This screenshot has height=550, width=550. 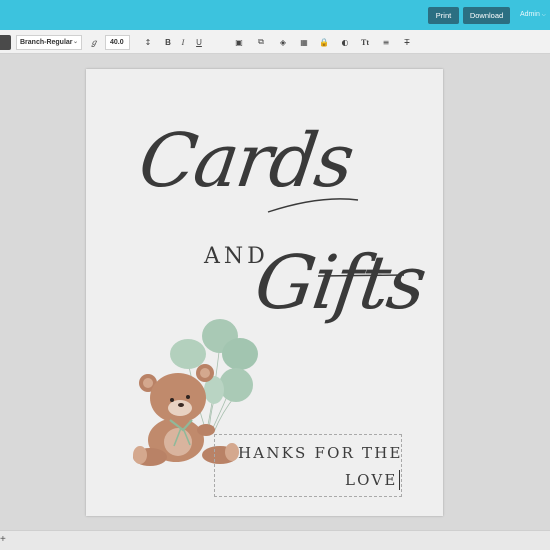 I want to click on thanks-text-line2: LOVE, so click(x=371, y=480).